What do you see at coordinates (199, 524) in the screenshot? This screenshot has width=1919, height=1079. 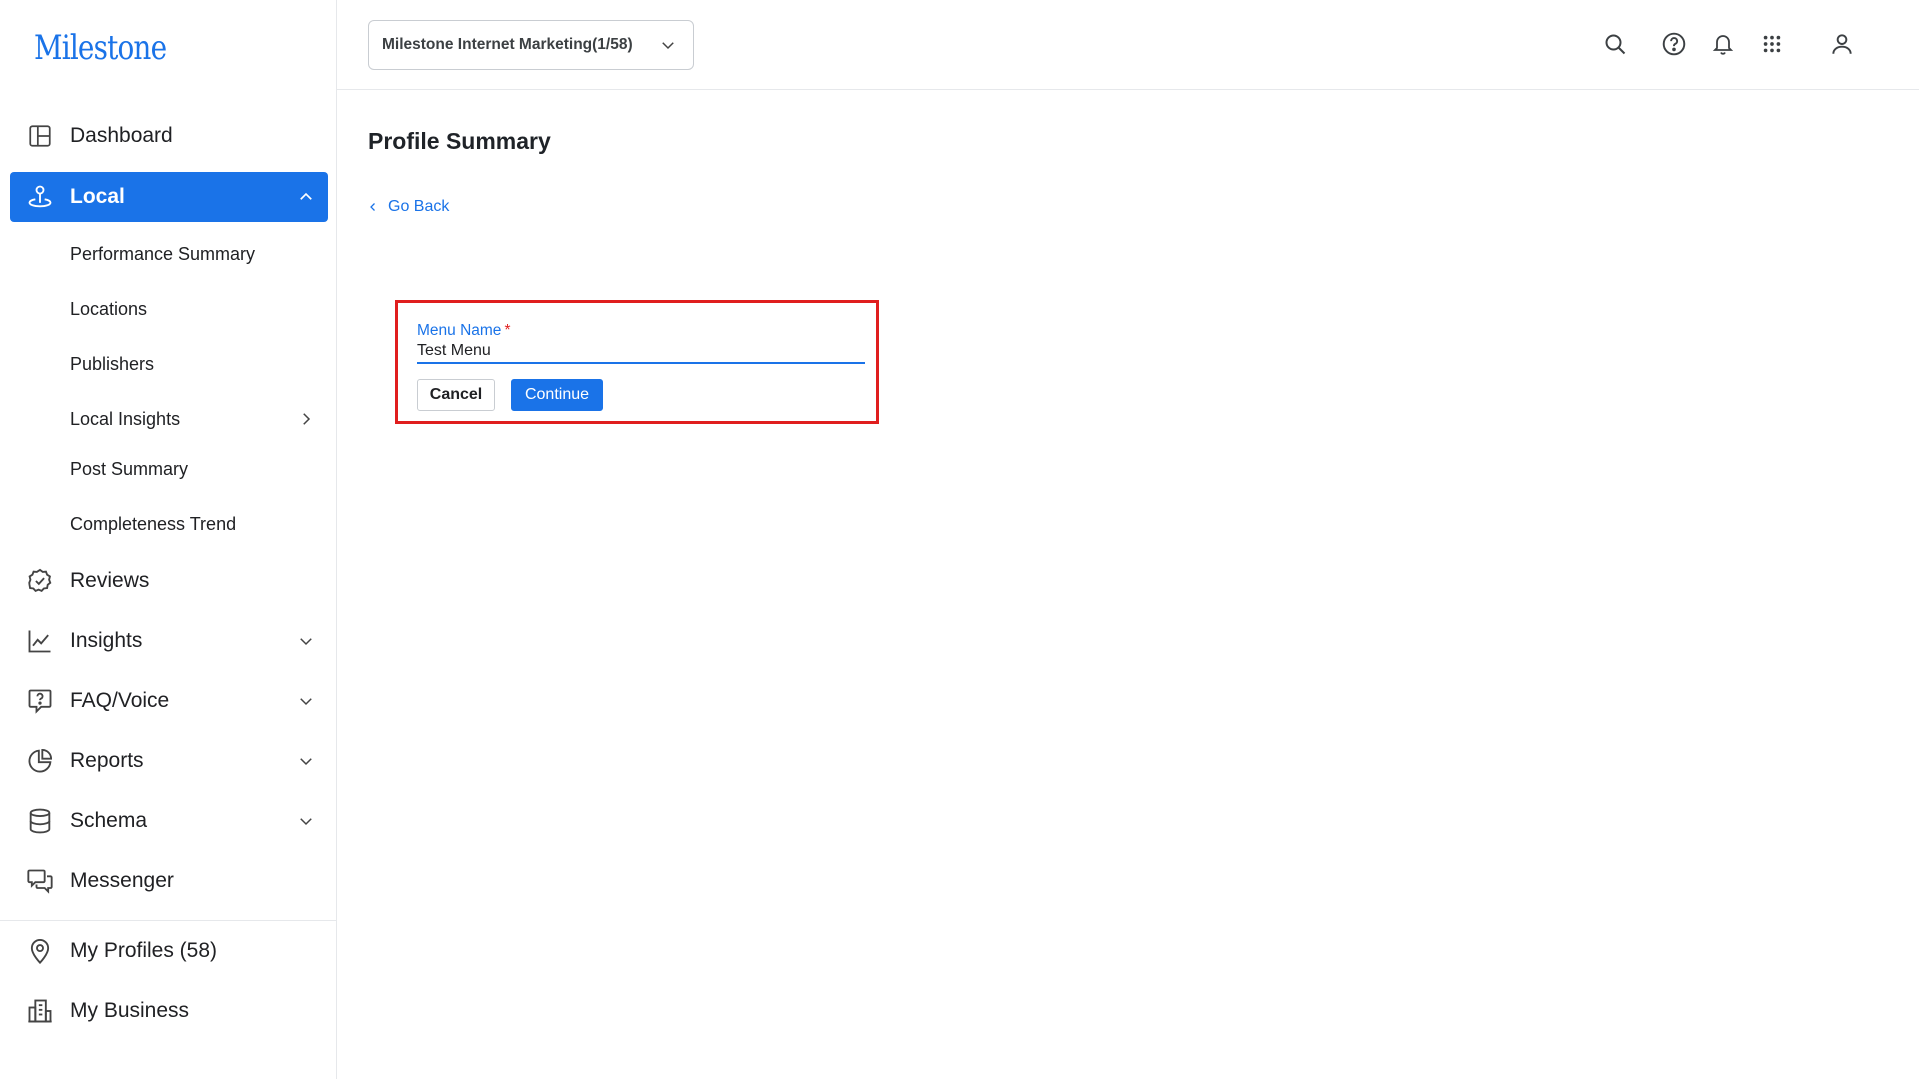 I see `sidebar-subitem-completeness-trend: Completeness Trend` at bounding box center [199, 524].